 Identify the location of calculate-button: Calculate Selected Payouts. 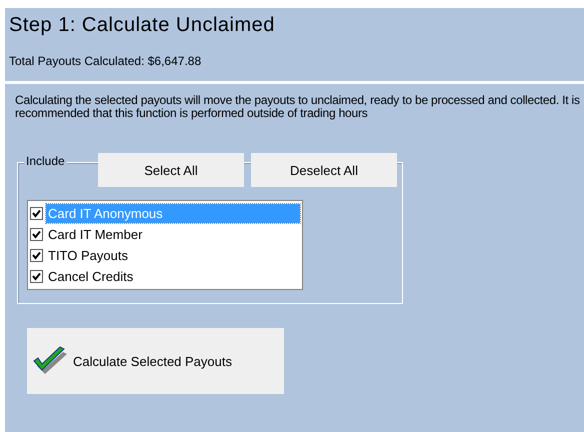
(155, 361).